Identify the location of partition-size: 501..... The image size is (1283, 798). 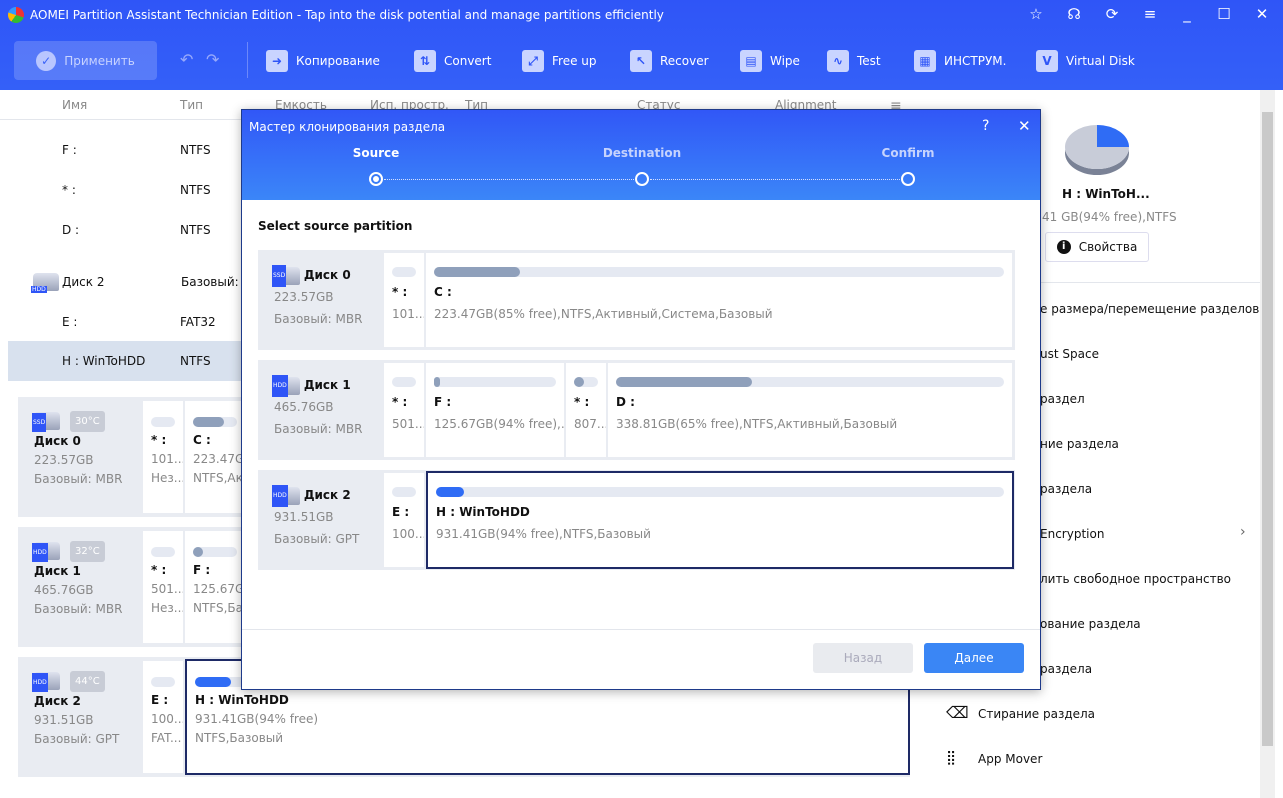
(167, 589).